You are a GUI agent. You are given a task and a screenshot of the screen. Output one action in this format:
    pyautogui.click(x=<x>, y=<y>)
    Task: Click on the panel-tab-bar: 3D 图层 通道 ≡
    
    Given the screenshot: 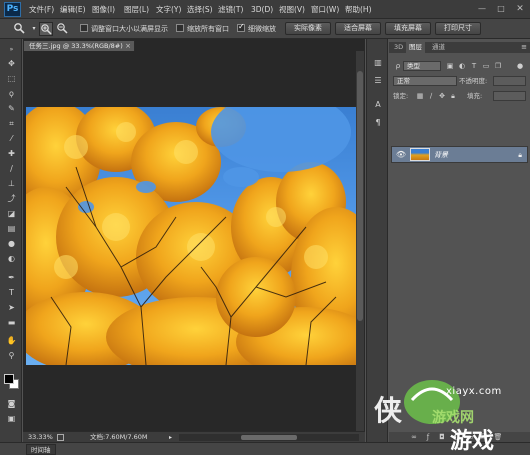 What is the action you would take?
    pyautogui.click(x=459, y=47)
    